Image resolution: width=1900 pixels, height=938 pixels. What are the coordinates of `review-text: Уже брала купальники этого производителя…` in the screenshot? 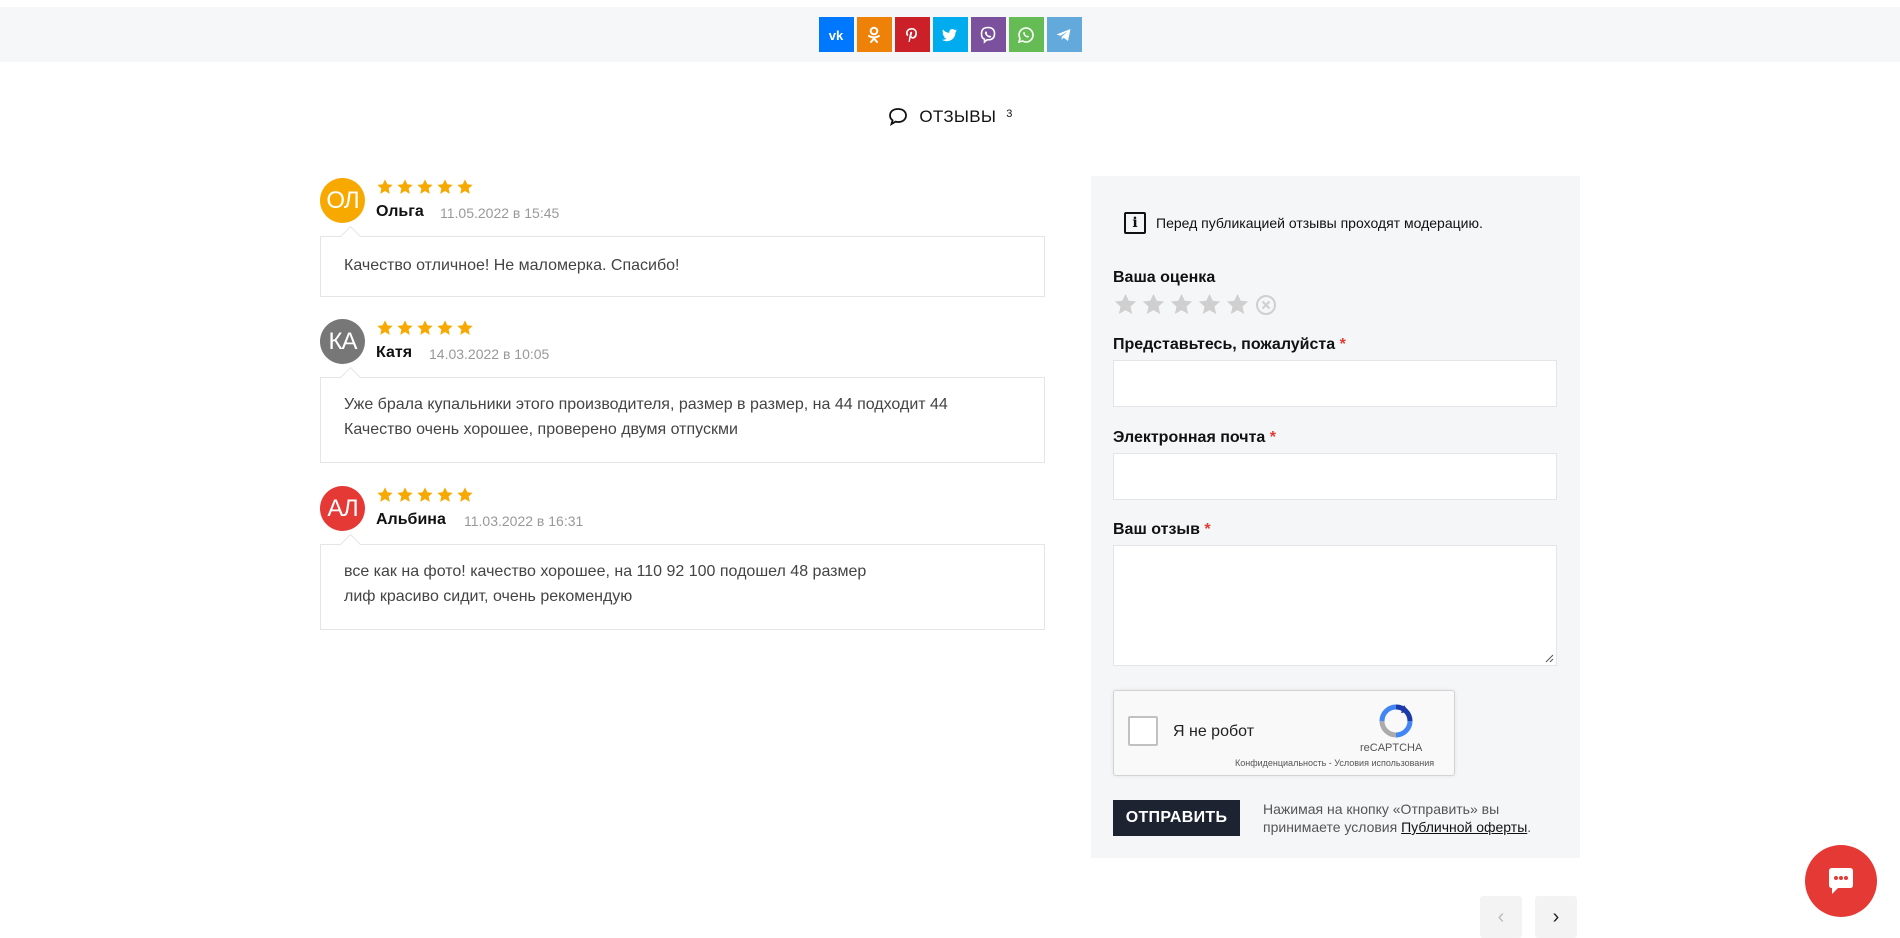 It's located at (682, 420).